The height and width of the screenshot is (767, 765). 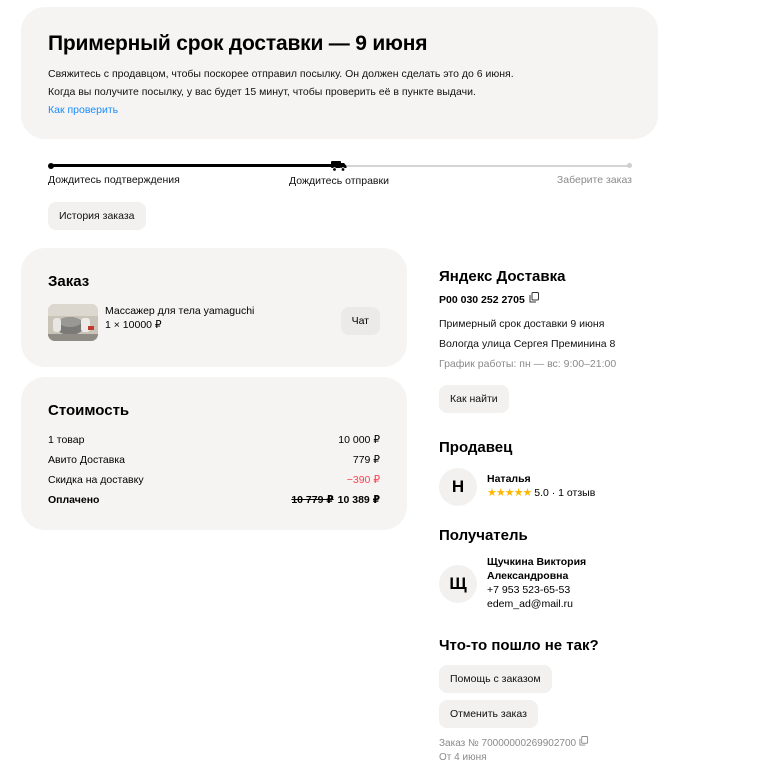 I want to click on order-history-button: История заказа, so click(x=97, y=216).